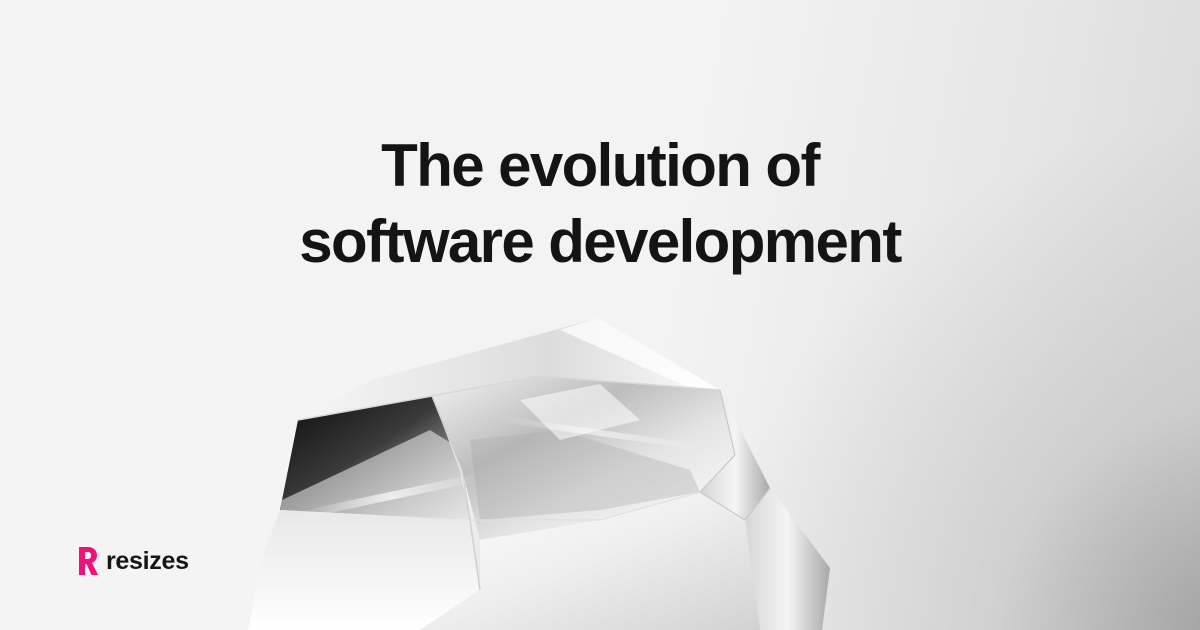 The image size is (1200, 630). I want to click on title-line-1: The evolution of, so click(600, 165).